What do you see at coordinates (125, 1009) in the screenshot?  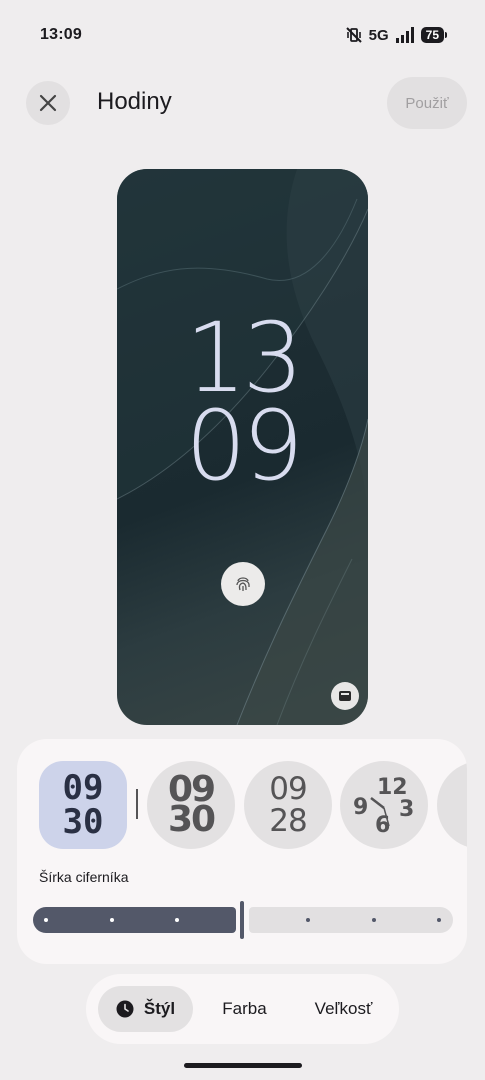 I see `clock-icon` at bounding box center [125, 1009].